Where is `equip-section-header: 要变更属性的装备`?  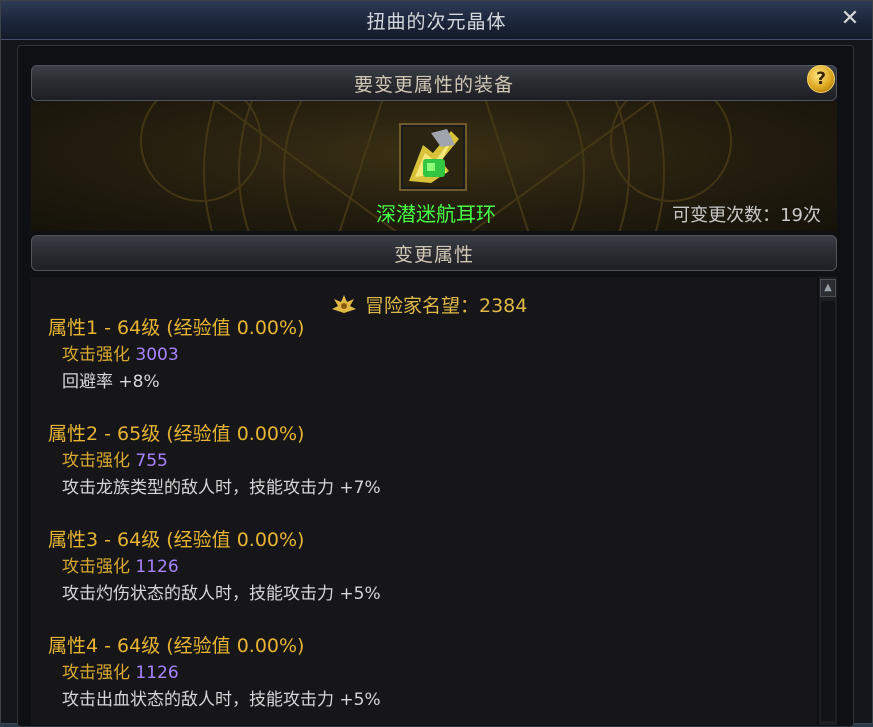 equip-section-header: 要变更属性的装备 is located at coordinates (434, 83).